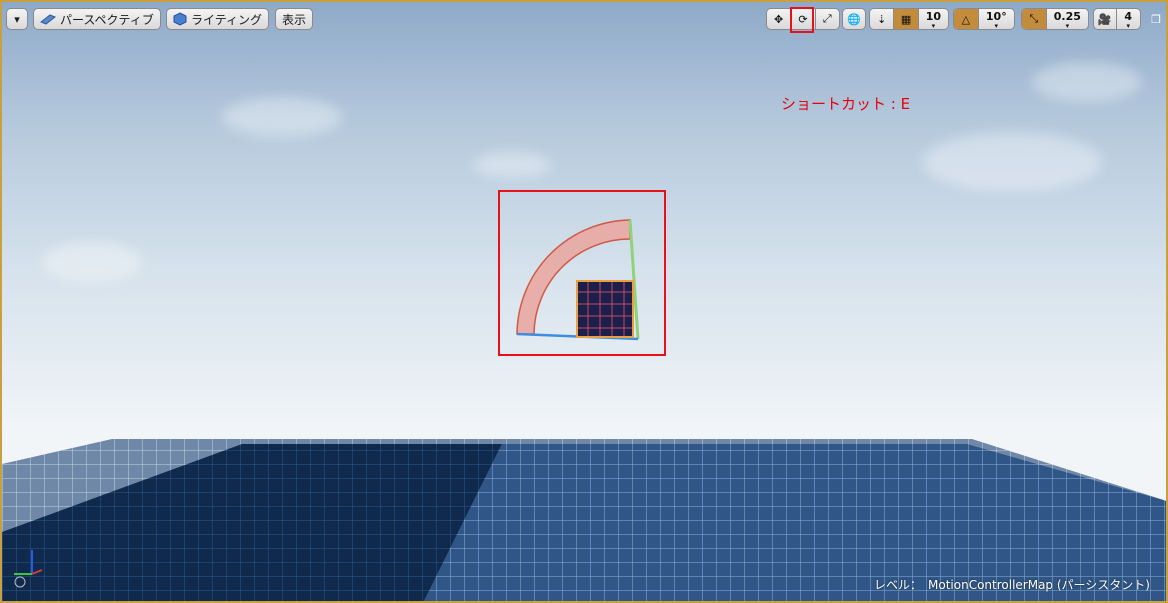 The width and height of the screenshot is (1168, 603). What do you see at coordinates (48, 19) in the screenshot?
I see `perspective-cube-icon` at bounding box center [48, 19].